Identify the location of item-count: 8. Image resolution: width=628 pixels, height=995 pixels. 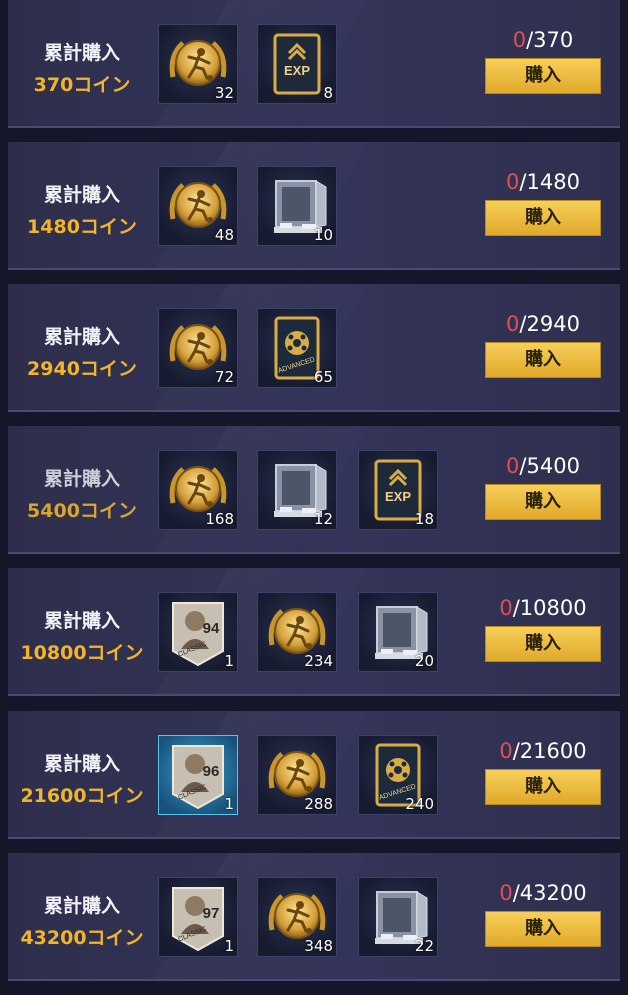
(328, 93).